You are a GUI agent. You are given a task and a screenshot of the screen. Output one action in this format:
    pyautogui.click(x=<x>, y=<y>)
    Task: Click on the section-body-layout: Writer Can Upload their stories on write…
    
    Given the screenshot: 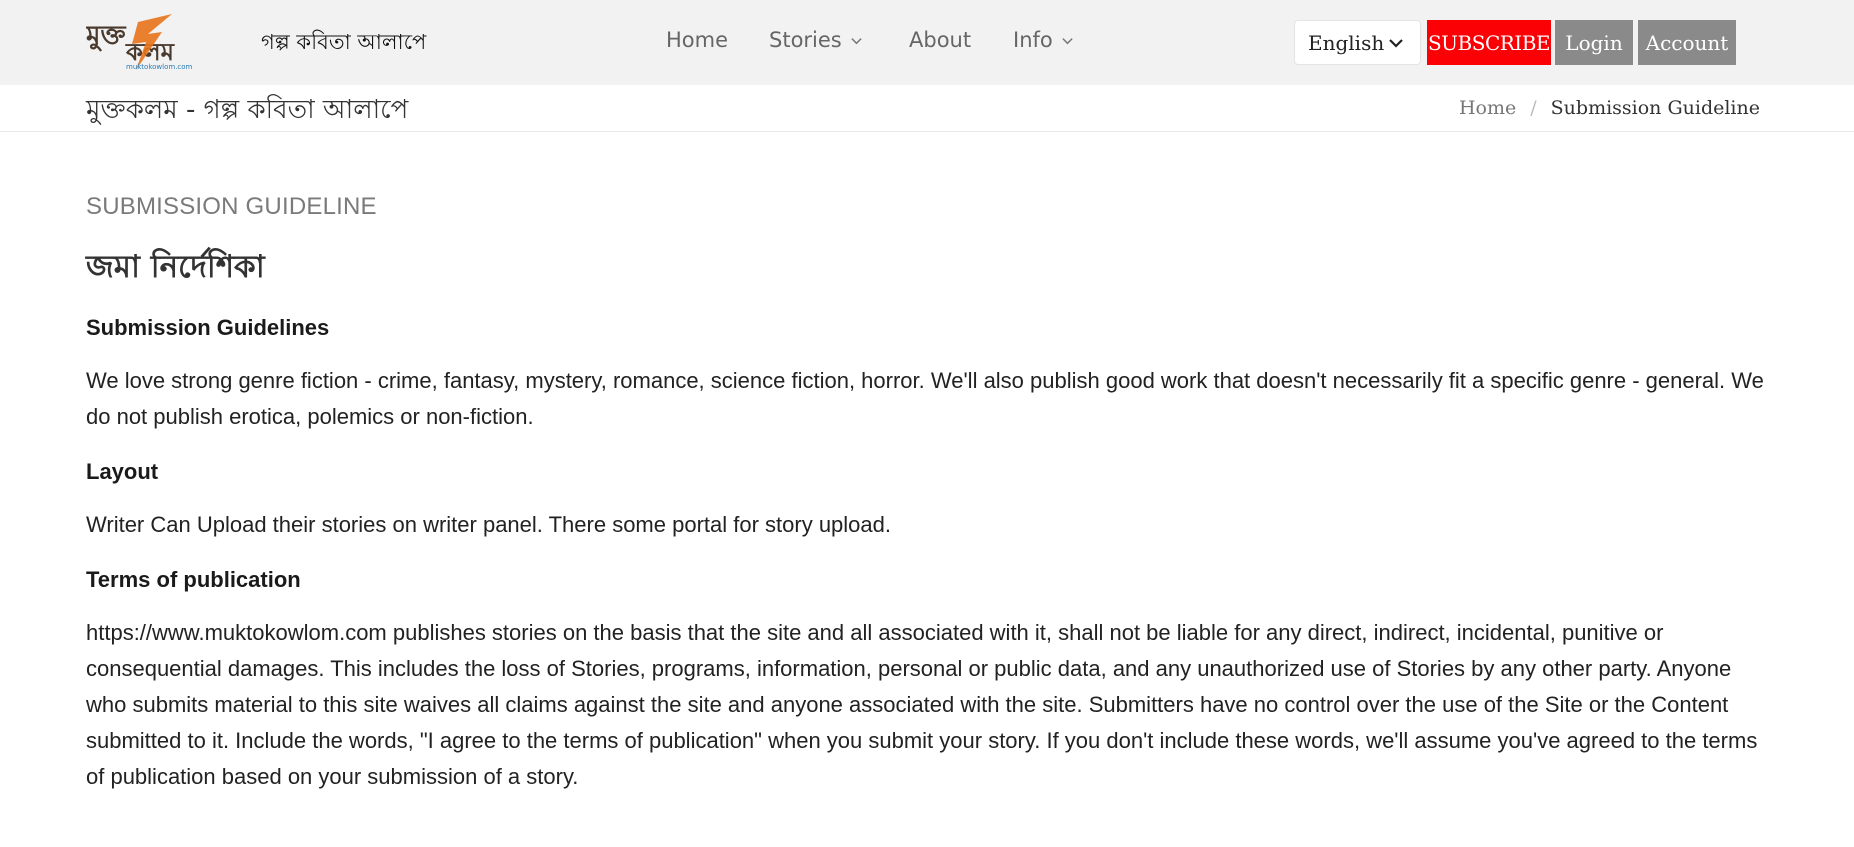 What is the action you would take?
    pyautogui.click(x=488, y=524)
    